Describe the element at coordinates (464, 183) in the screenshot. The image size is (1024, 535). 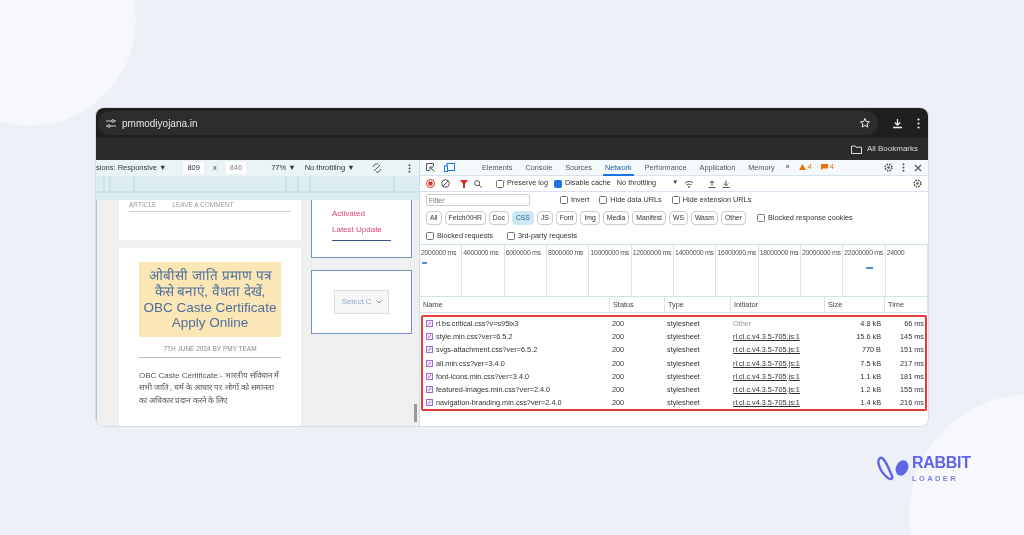
I see `filter-icon` at that location.